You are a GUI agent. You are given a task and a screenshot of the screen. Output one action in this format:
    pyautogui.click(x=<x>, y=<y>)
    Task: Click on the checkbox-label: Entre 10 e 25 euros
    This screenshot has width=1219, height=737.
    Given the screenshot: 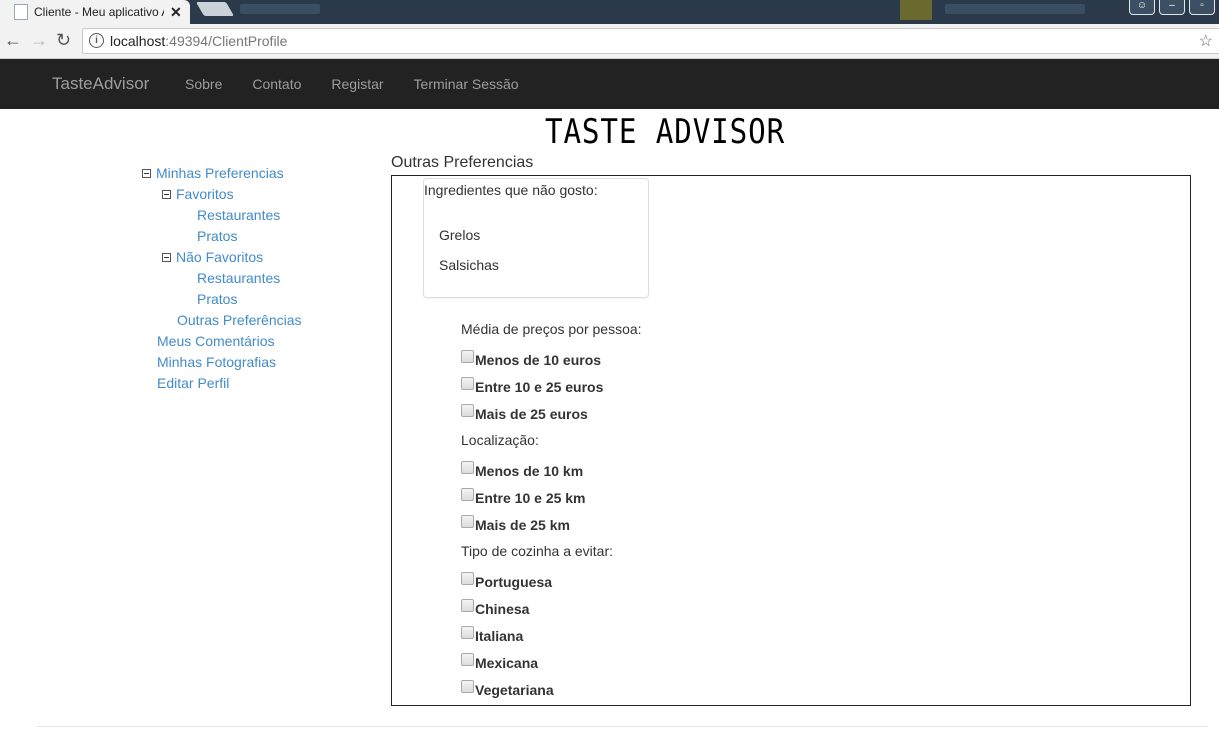 What is the action you would take?
    pyautogui.click(x=539, y=387)
    